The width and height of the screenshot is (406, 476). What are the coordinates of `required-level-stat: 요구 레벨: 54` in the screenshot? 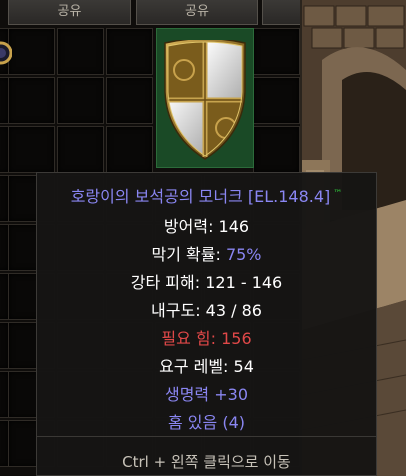 It's located at (206, 365).